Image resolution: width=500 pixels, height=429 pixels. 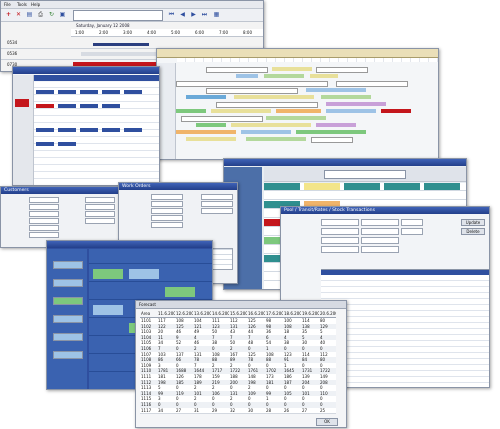 What do you see at coordinates (7, 4) in the screenshot?
I see `menu-file: File` at bounding box center [7, 4].